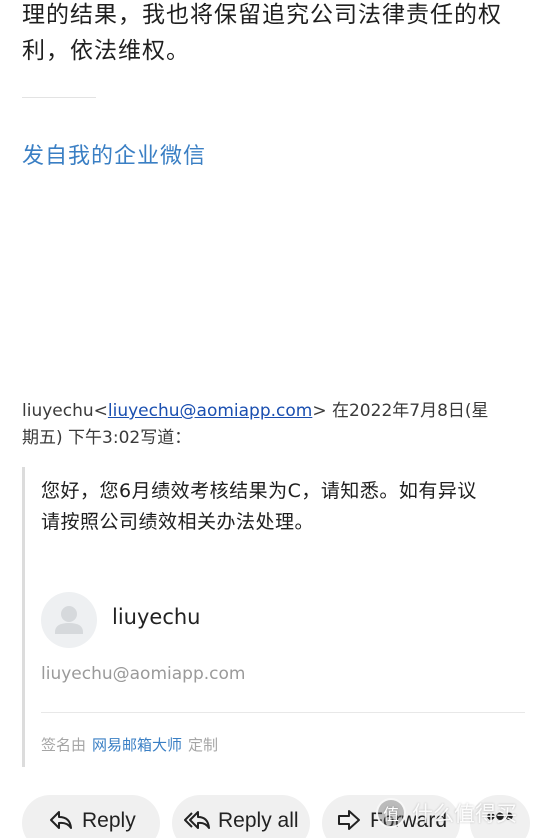 Image resolution: width=545 pixels, height=838 pixels. What do you see at coordinates (283, 712) in the screenshot?
I see `signature-footer-divider` at bounding box center [283, 712].